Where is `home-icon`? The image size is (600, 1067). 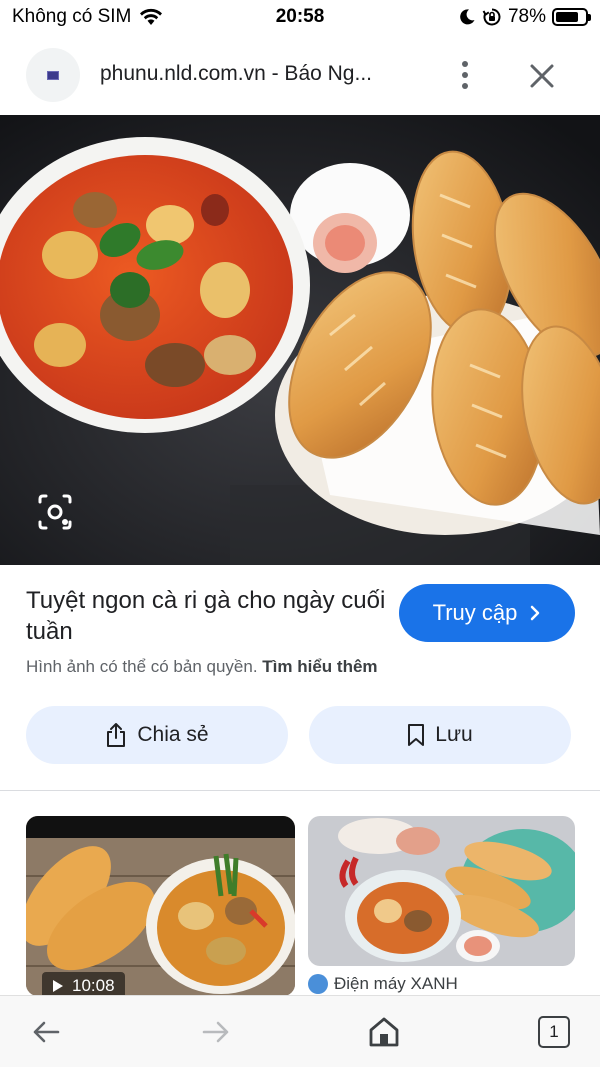 home-icon is located at coordinates (384, 1032).